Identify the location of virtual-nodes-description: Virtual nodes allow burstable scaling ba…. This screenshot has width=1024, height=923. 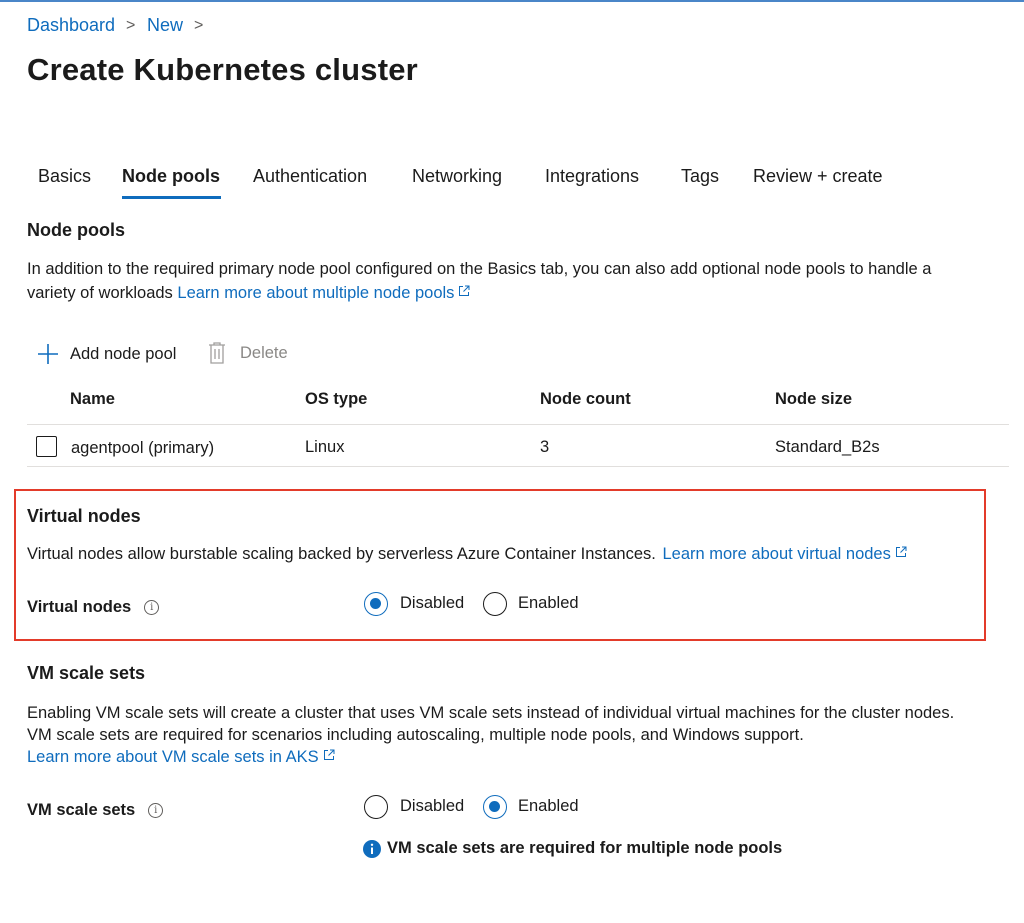
(467, 554).